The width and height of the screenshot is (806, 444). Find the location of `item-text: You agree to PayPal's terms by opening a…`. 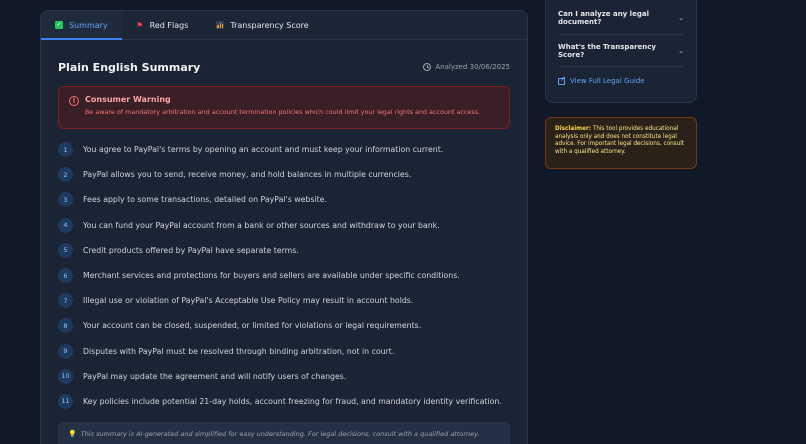

item-text: You agree to PayPal's terms by opening a… is located at coordinates (263, 150).